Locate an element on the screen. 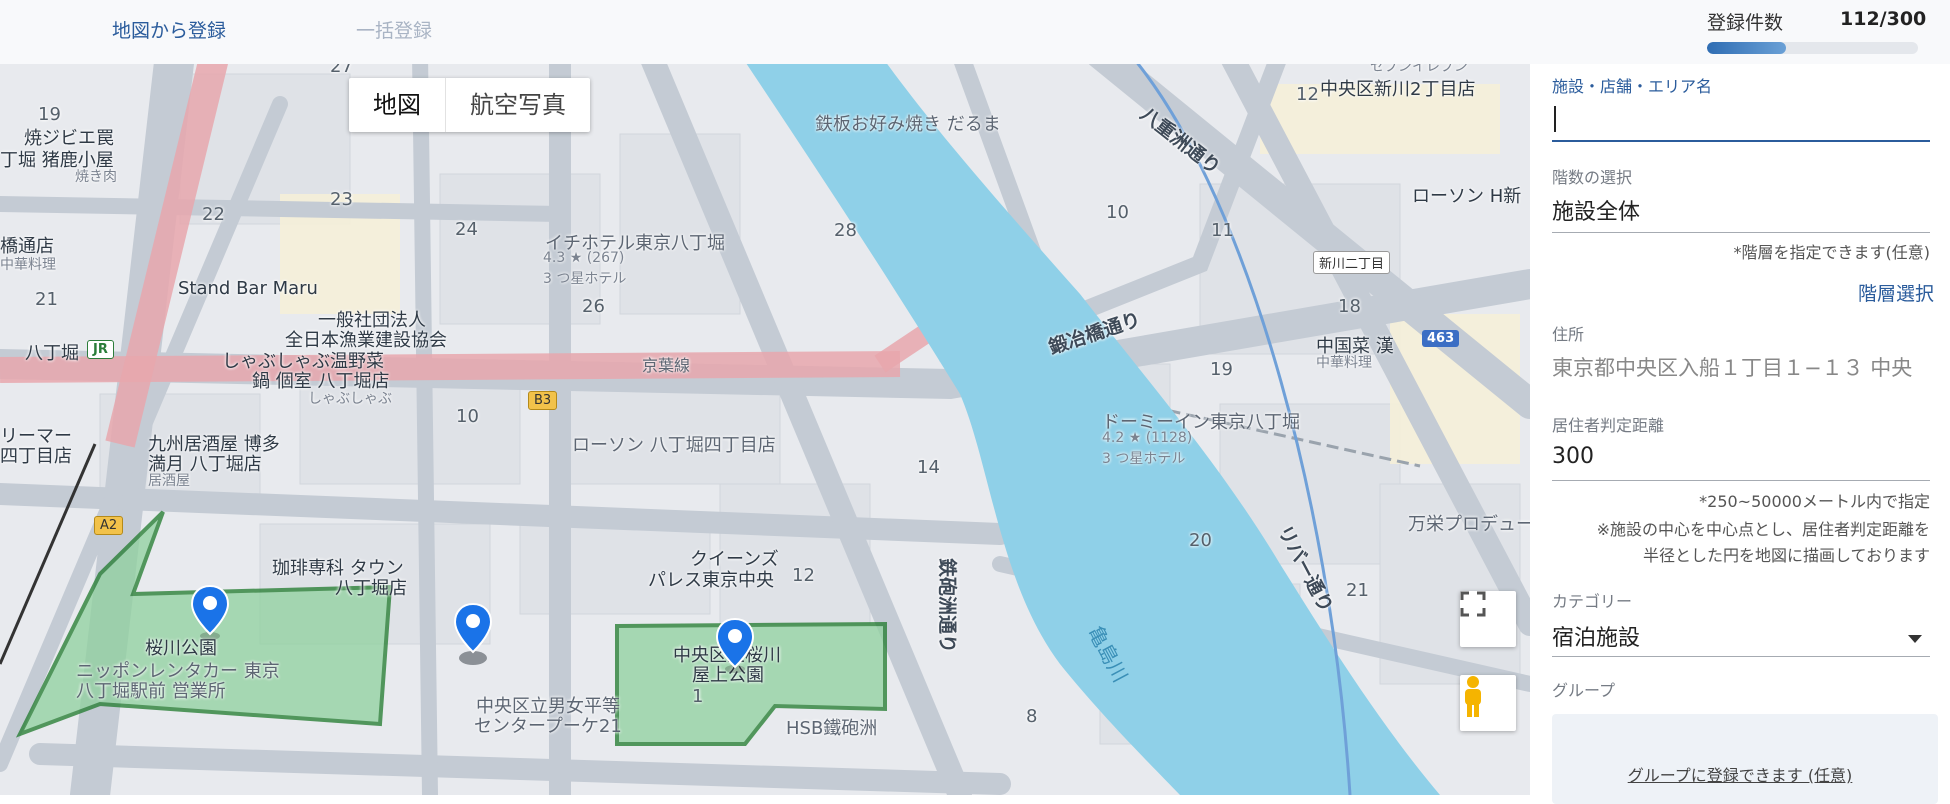 The image size is (1950, 804). map-label: 京葉線 is located at coordinates (666, 365).